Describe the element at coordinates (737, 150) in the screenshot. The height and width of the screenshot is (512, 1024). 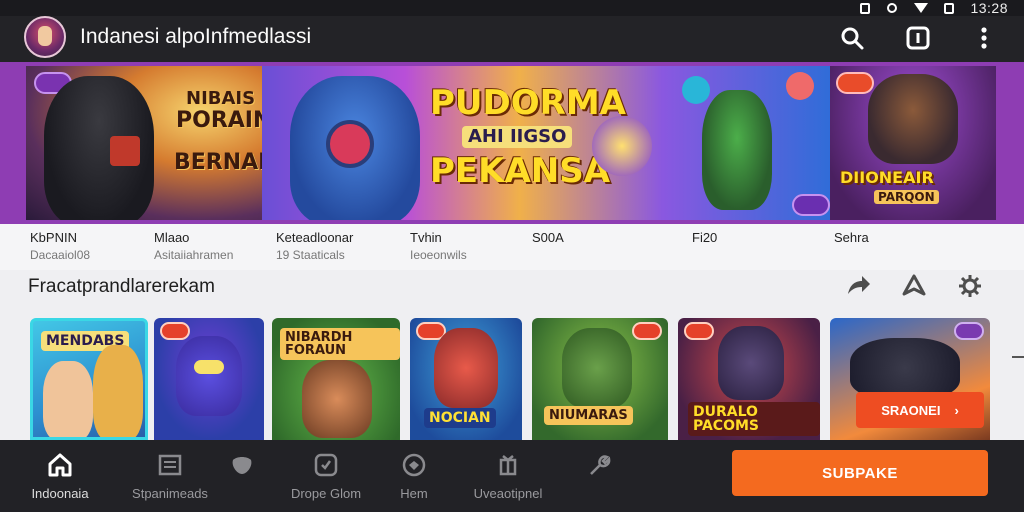
I see `hero-elf` at that location.